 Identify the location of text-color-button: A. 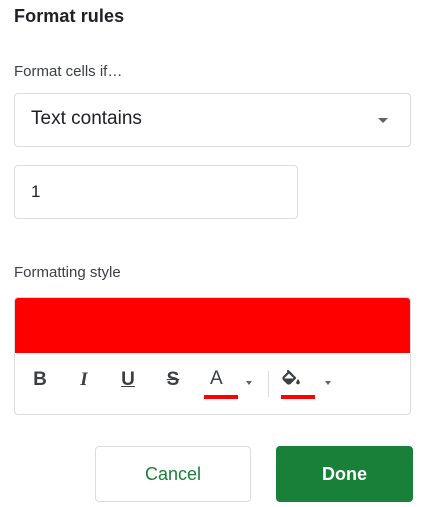
(229, 382).